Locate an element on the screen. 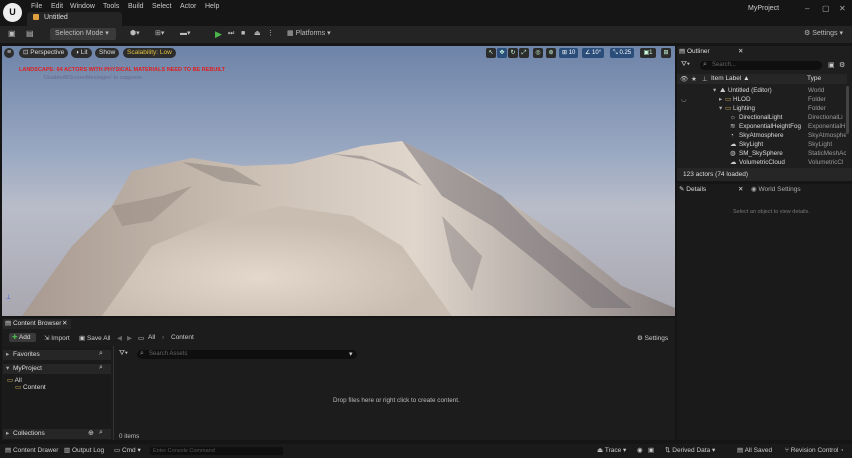  content-icon: ▤ is located at coordinates (30, 34).